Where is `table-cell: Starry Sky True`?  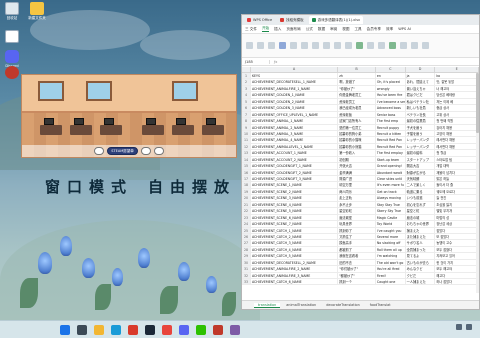
table-cell: Starry Sky True is located at coordinates (391, 211).